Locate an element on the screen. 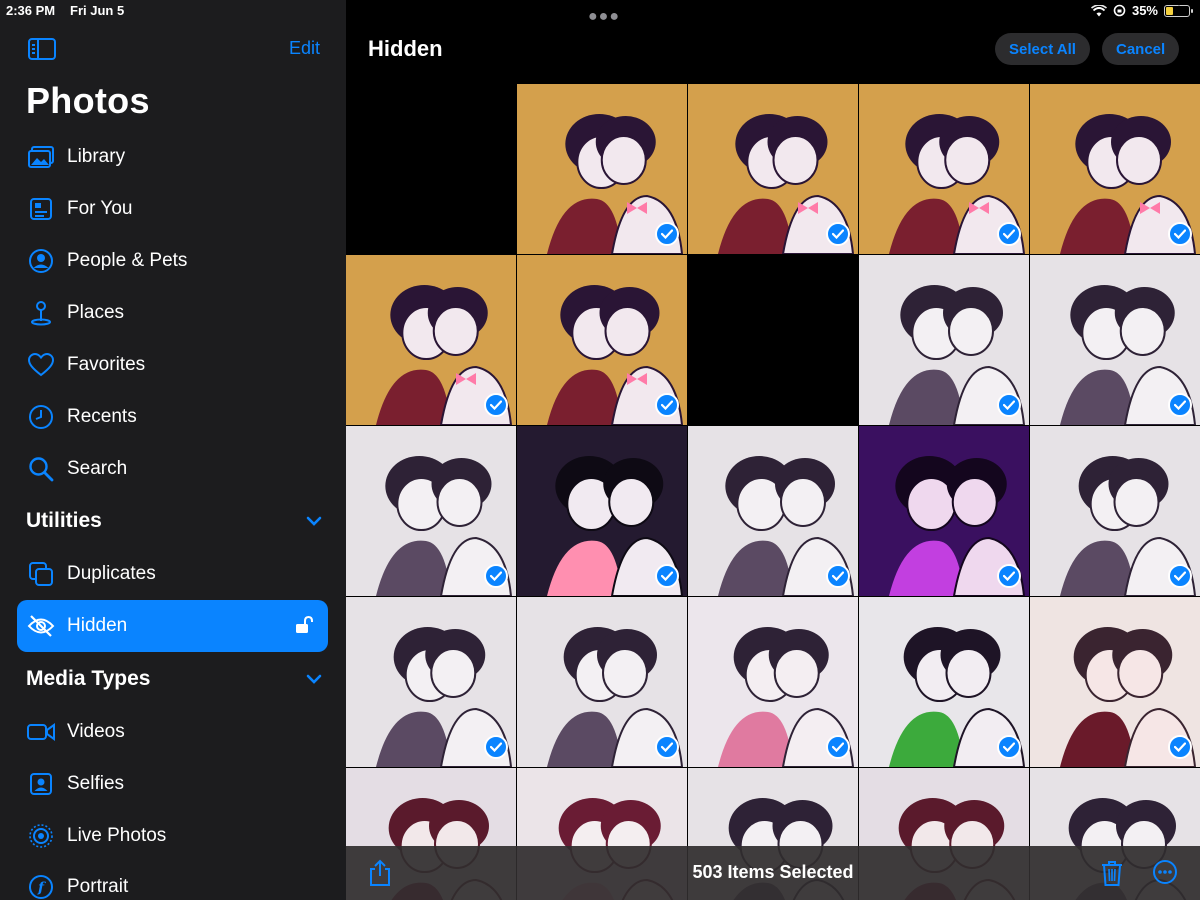 This screenshot has width=1200, height=900. page-title: Hidden is located at coordinates (405, 48).